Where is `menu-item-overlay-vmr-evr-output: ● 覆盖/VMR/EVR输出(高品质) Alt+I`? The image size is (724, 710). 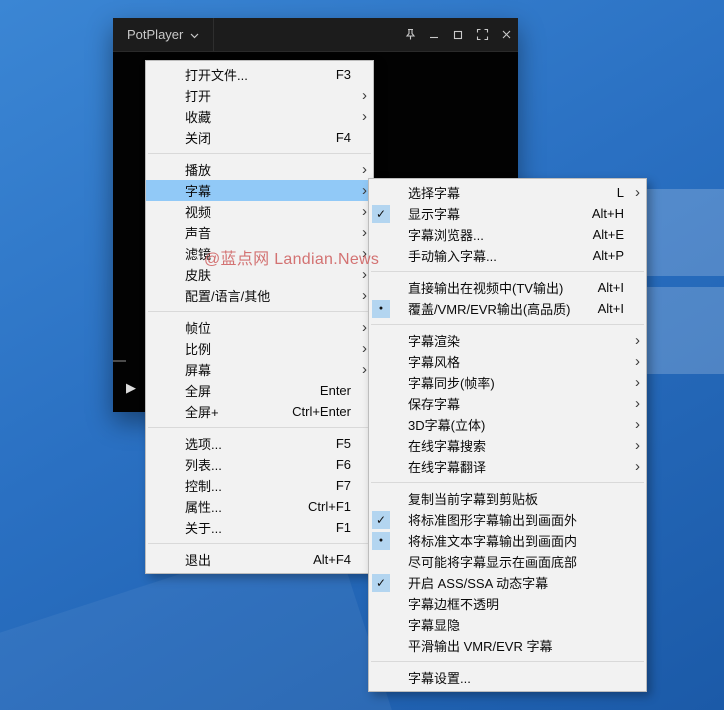
menu-item-overlay-vmr-evr-output: ● 覆盖/VMR/EVR输出(高品质) Alt+I is located at coordinates (507, 308).